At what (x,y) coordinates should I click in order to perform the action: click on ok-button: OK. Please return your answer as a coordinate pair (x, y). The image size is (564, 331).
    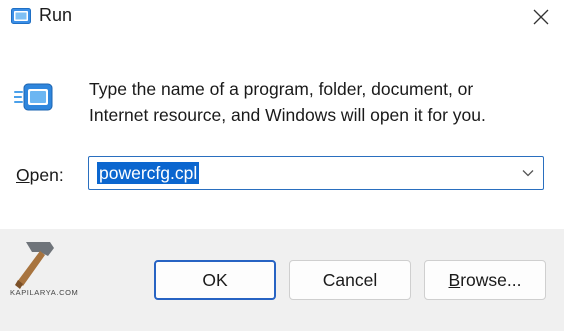
    Looking at the image, I should click on (215, 280).